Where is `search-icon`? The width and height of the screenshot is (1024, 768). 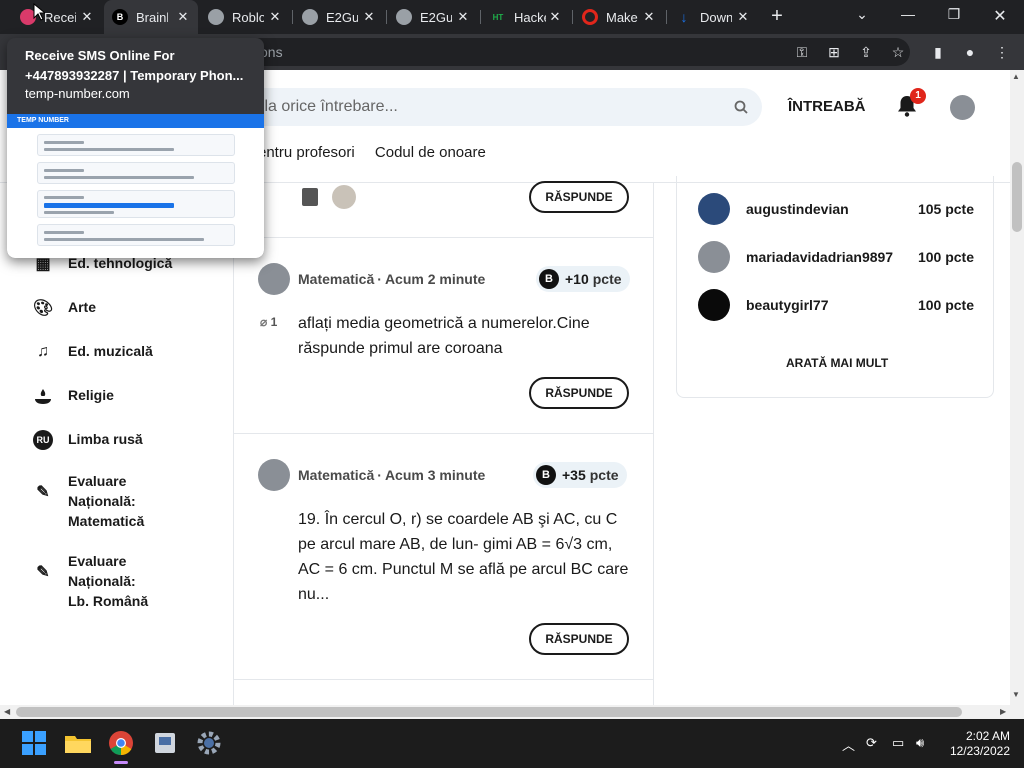
search-icon is located at coordinates (741, 114).